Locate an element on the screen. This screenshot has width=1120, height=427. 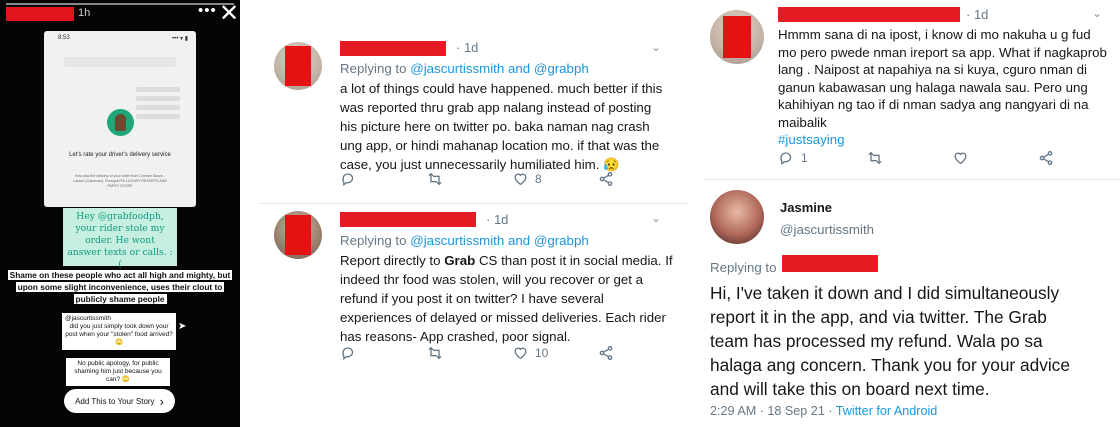
tweet-text: CS than post it in social media. If is located at coordinates (574, 260).